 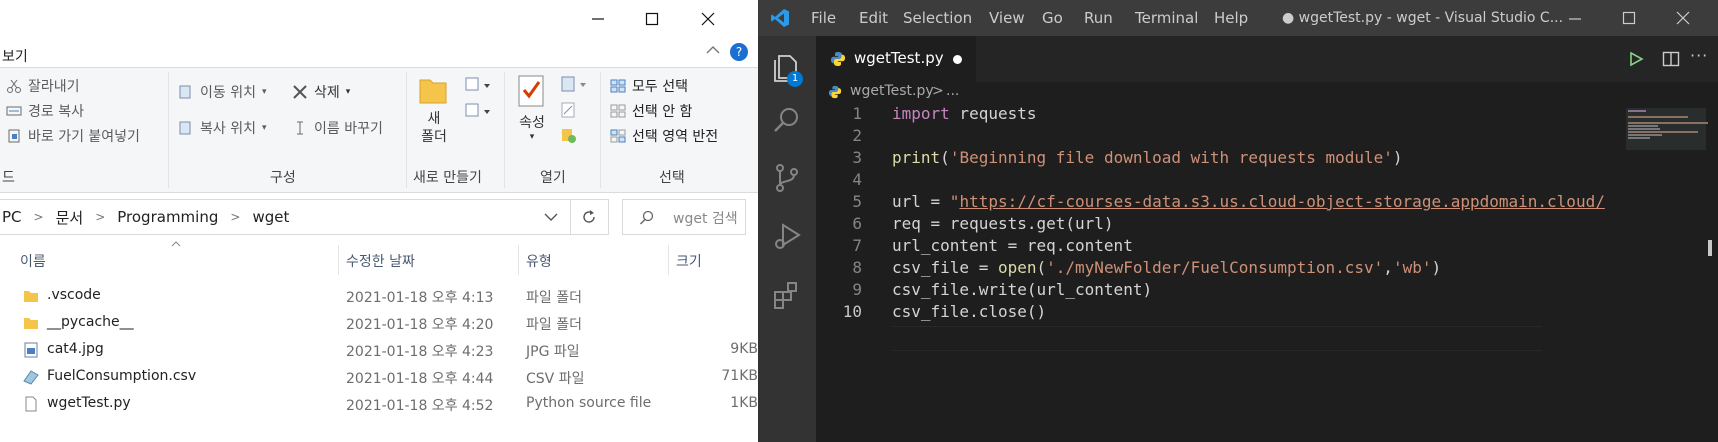 What do you see at coordinates (1041, 267) in the screenshot?
I see `code-token: (` at bounding box center [1041, 267].